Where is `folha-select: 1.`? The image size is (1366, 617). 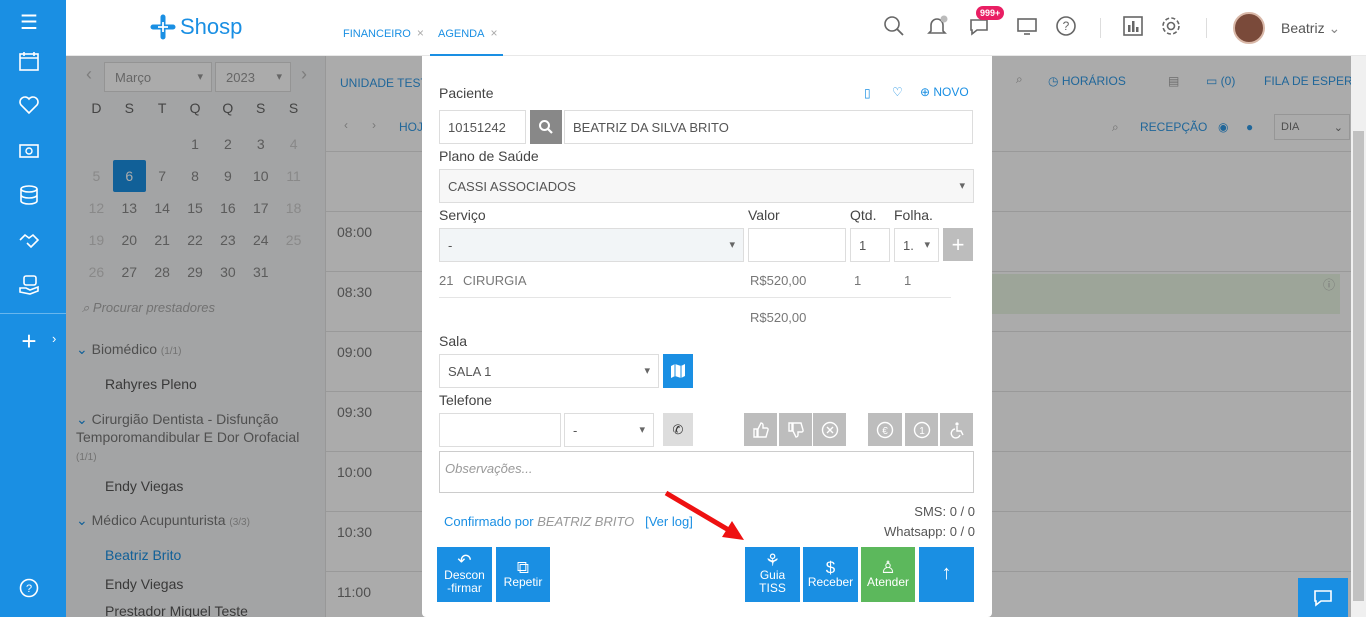
folha-select: 1. is located at coordinates (916, 245).